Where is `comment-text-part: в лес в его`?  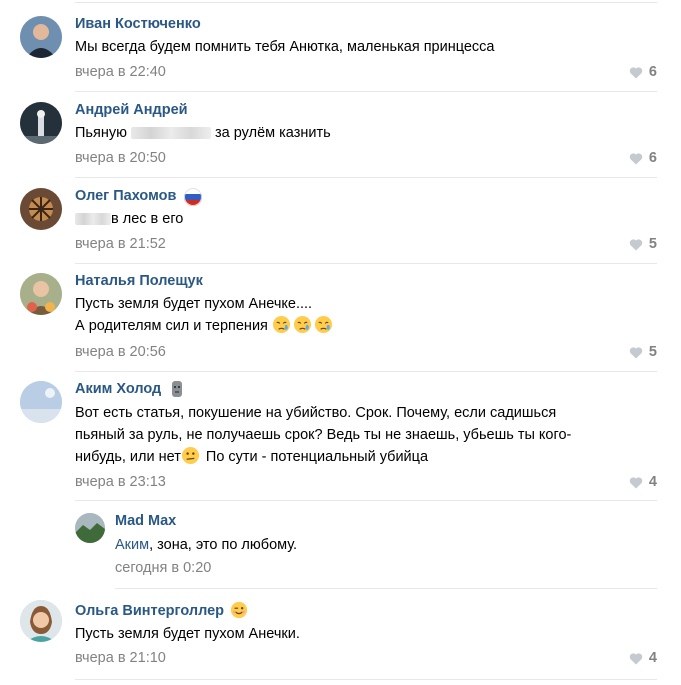 comment-text-part: в лес в его is located at coordinates (147, 219).